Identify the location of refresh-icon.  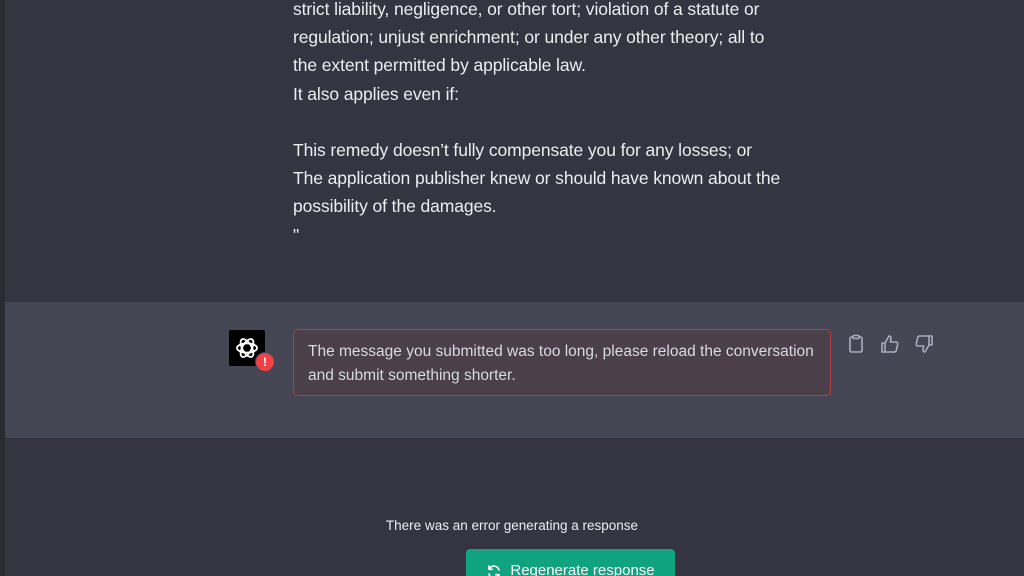
(494, 570).